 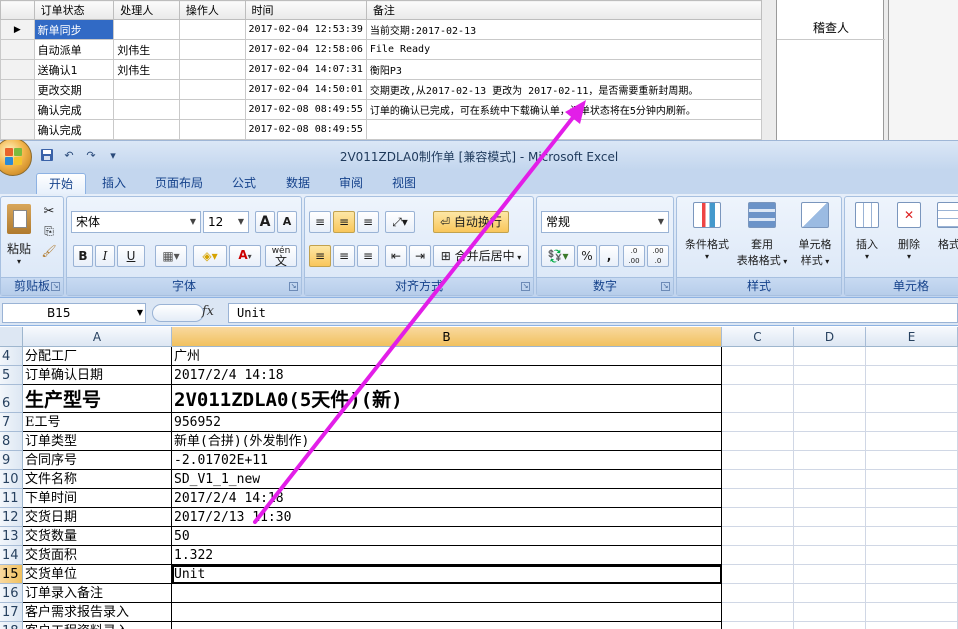 What do you see at coordinates (97, 337) in the screenshot?
I see `column-header-a: A` at bounding box center [97, 337].